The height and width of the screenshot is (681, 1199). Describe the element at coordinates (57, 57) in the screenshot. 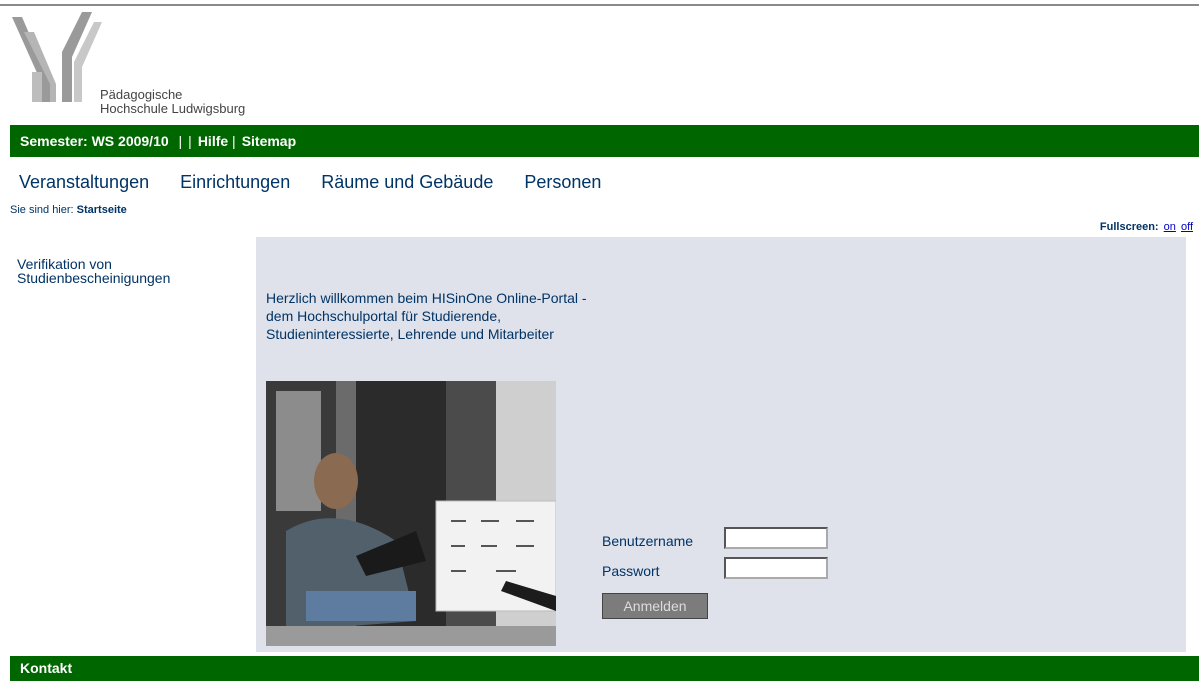

I see `logo-graphic` at that location.